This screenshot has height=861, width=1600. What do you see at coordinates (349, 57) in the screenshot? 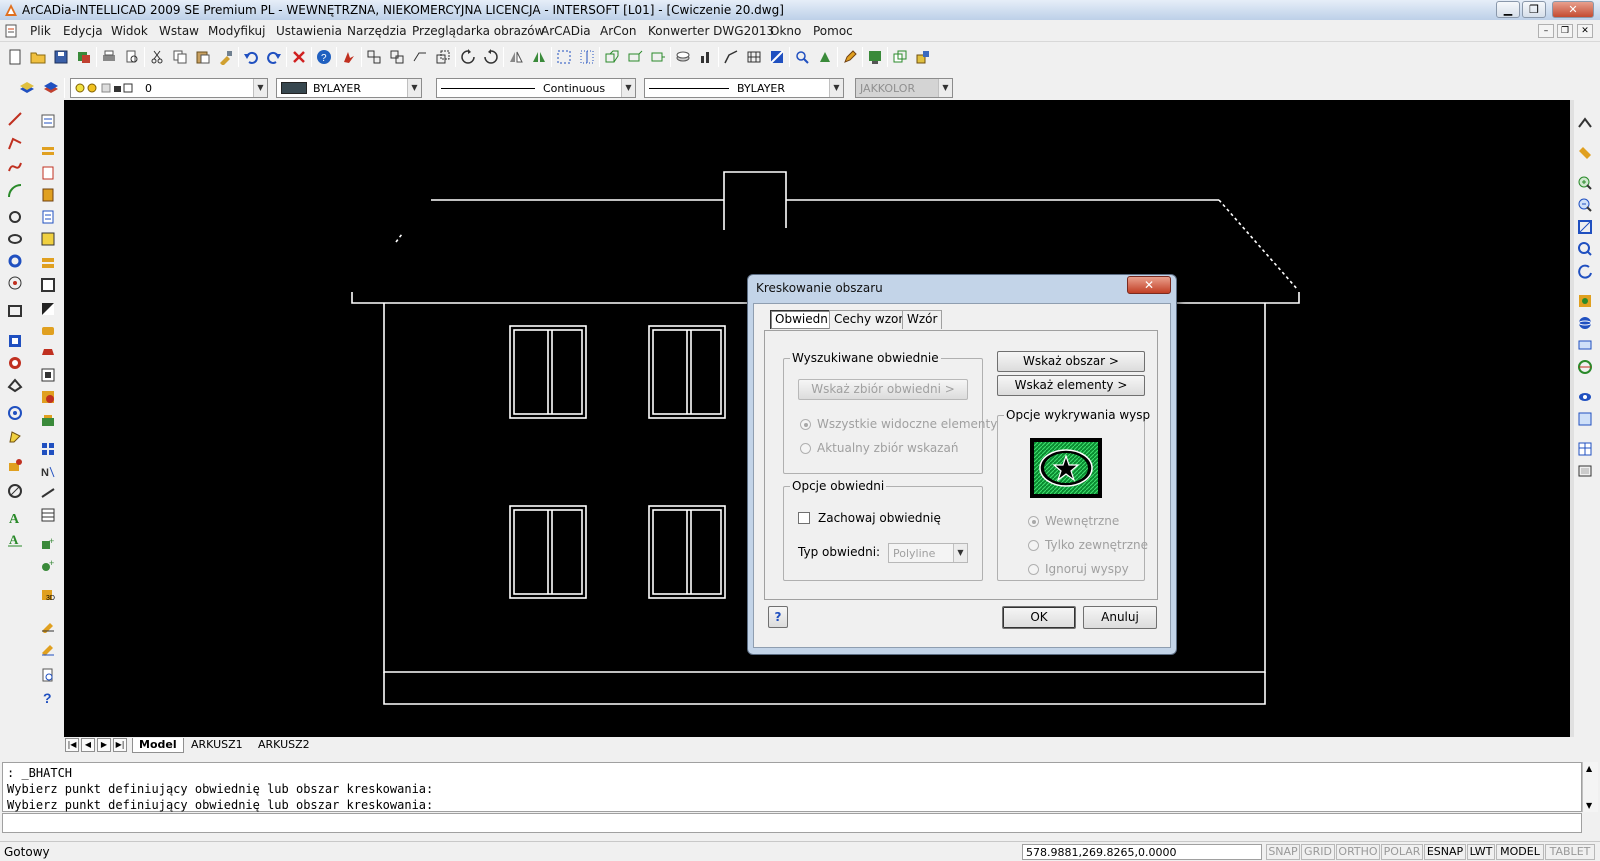
I see `explode-icon` at bounding box center [349, 57].